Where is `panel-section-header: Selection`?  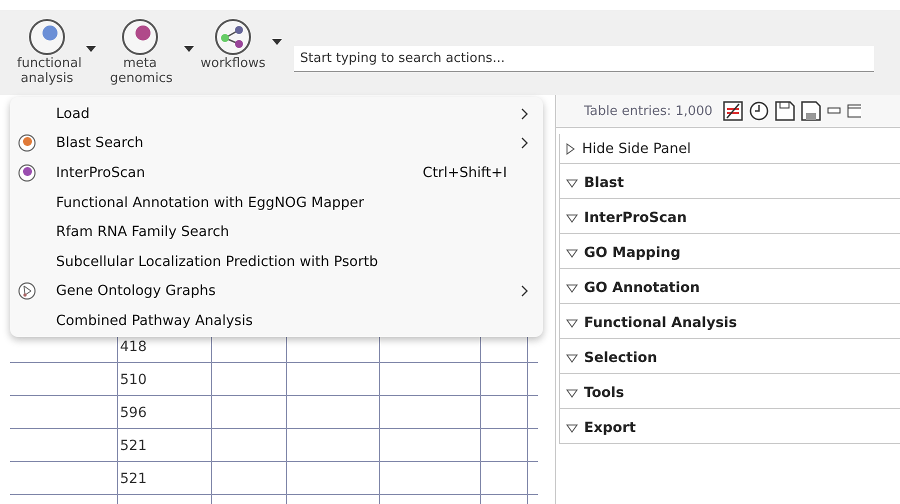
panel-section-header: Selection is located at coordinates (730, 356).